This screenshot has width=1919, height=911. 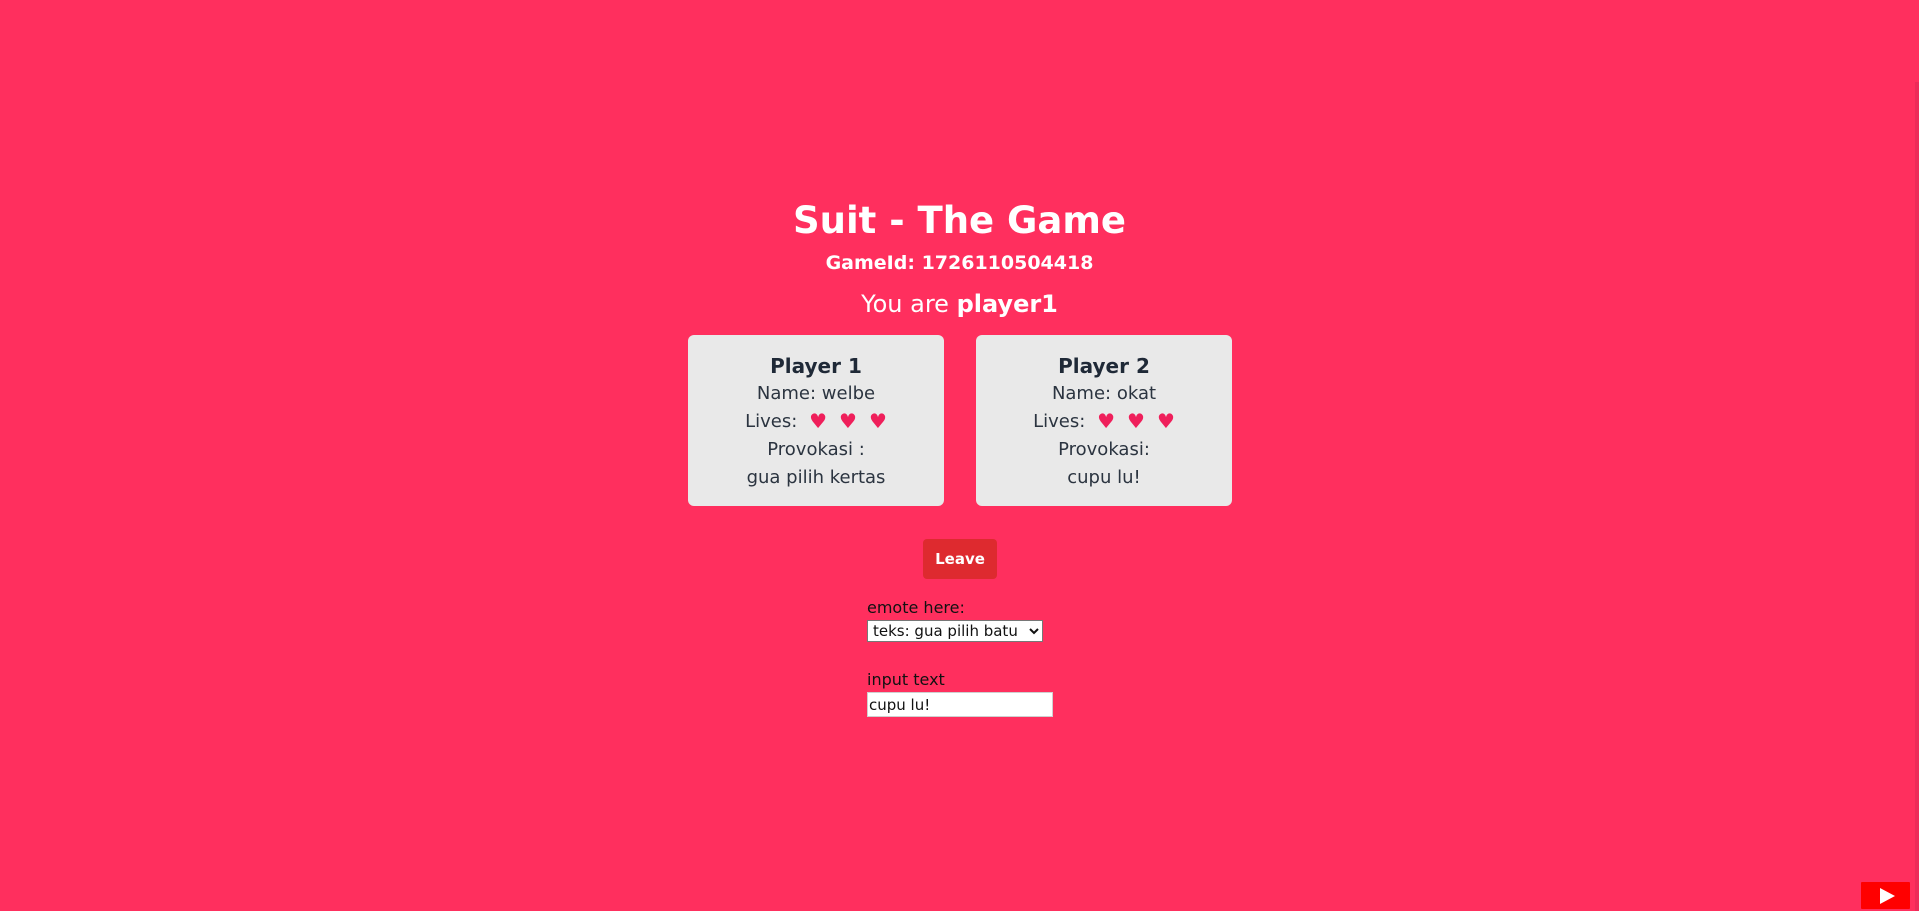 What do you see at coordinates (816, 449) in the screenshot?
I see `player-1-provokasi-label: Provokasi :` at bounding box center [816, 449].